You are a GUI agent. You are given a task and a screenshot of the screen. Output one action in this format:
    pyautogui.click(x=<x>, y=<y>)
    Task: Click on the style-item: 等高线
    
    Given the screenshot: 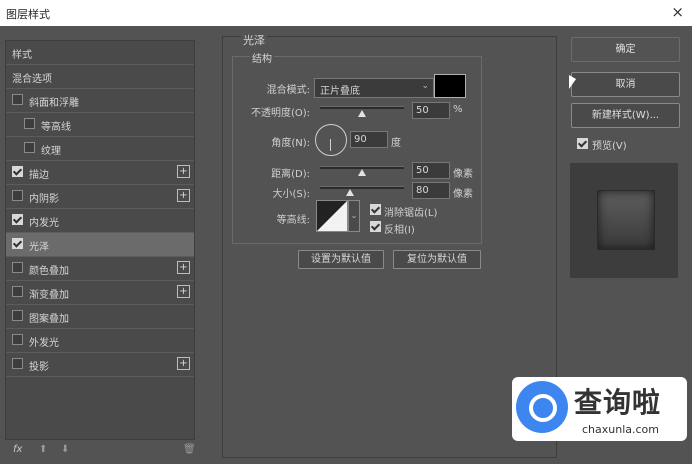 What is the action you would take?
    pyautogui.click(x=100, y=125)
    